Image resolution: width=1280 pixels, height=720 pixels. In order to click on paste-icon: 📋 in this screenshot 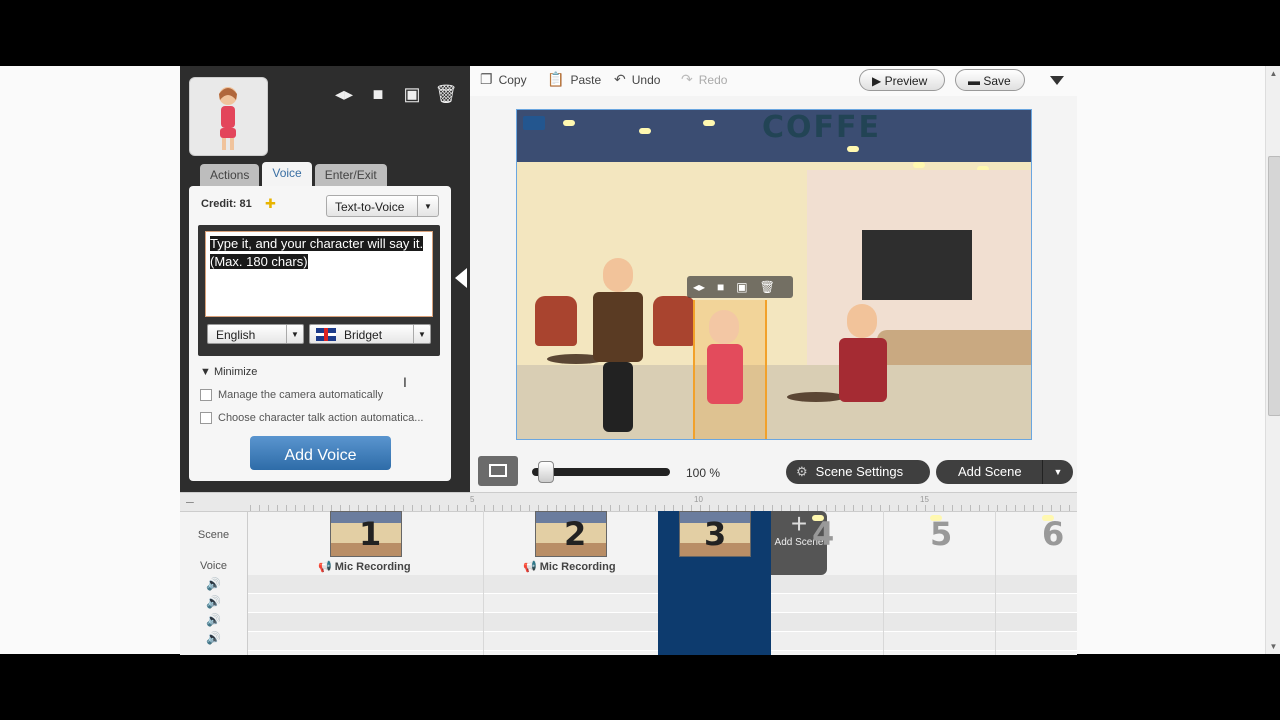, I will do `click(556, 79)`.